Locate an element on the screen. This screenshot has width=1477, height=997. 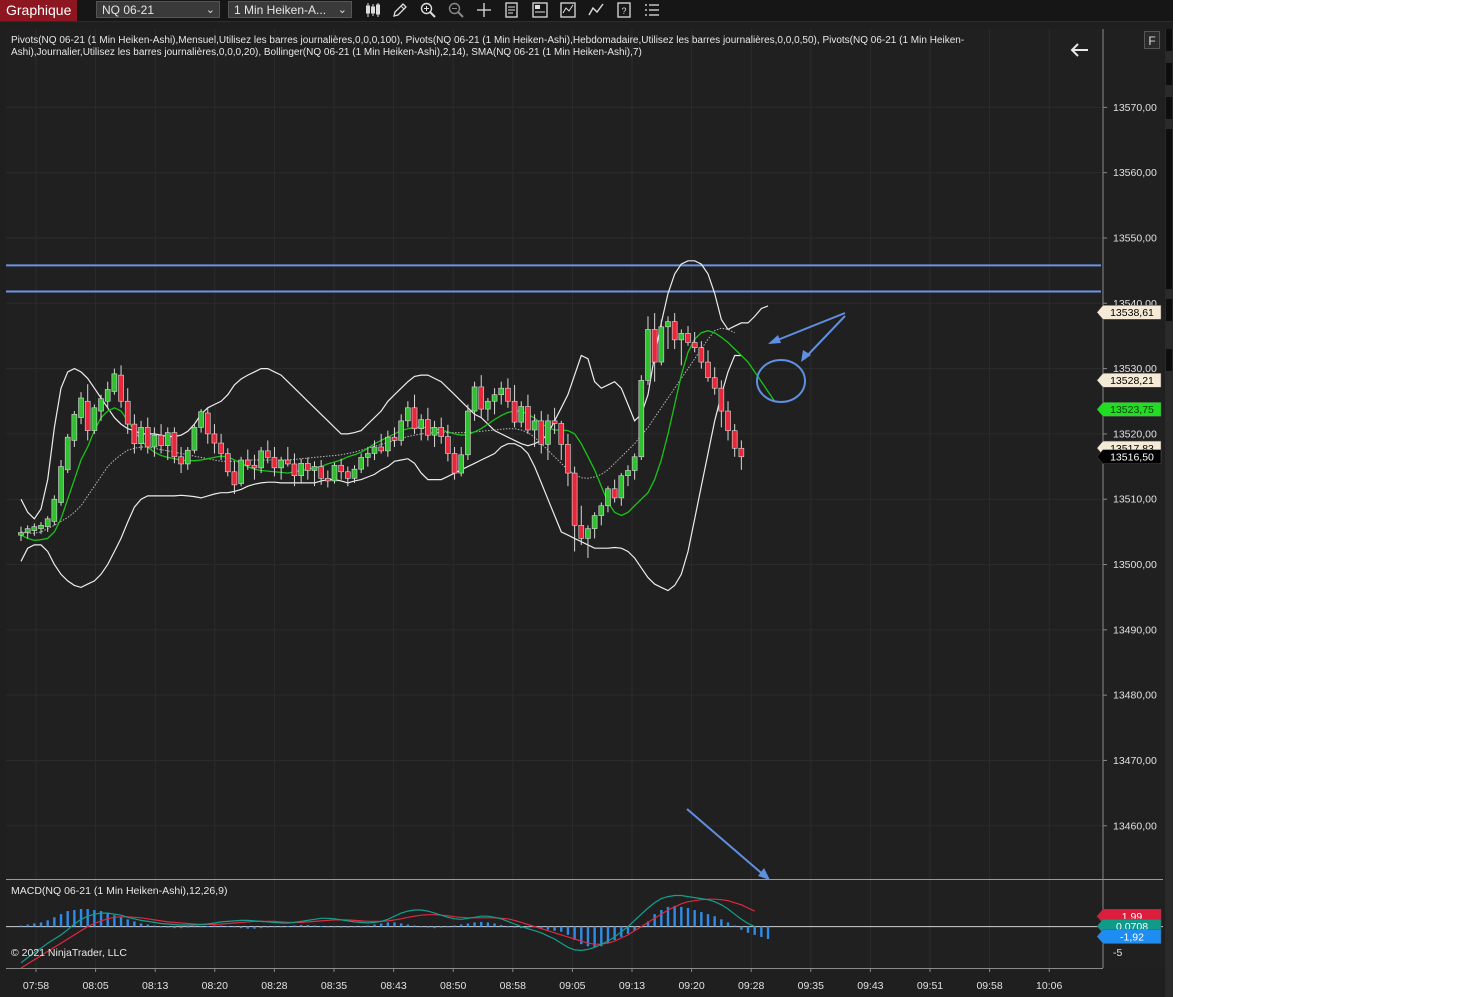
price-axis-label: 13520,00 is located at coordinates (1135, 434).